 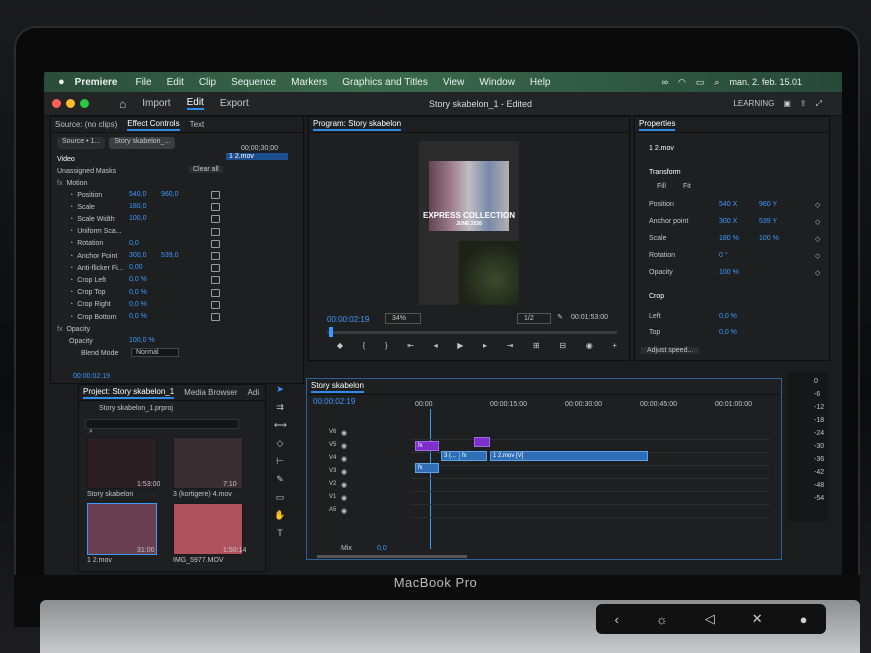 What do you see at coordinates (716, 82) in the screenshot?
I see `search-icon: ⌕` at bounding box center [716, 82].